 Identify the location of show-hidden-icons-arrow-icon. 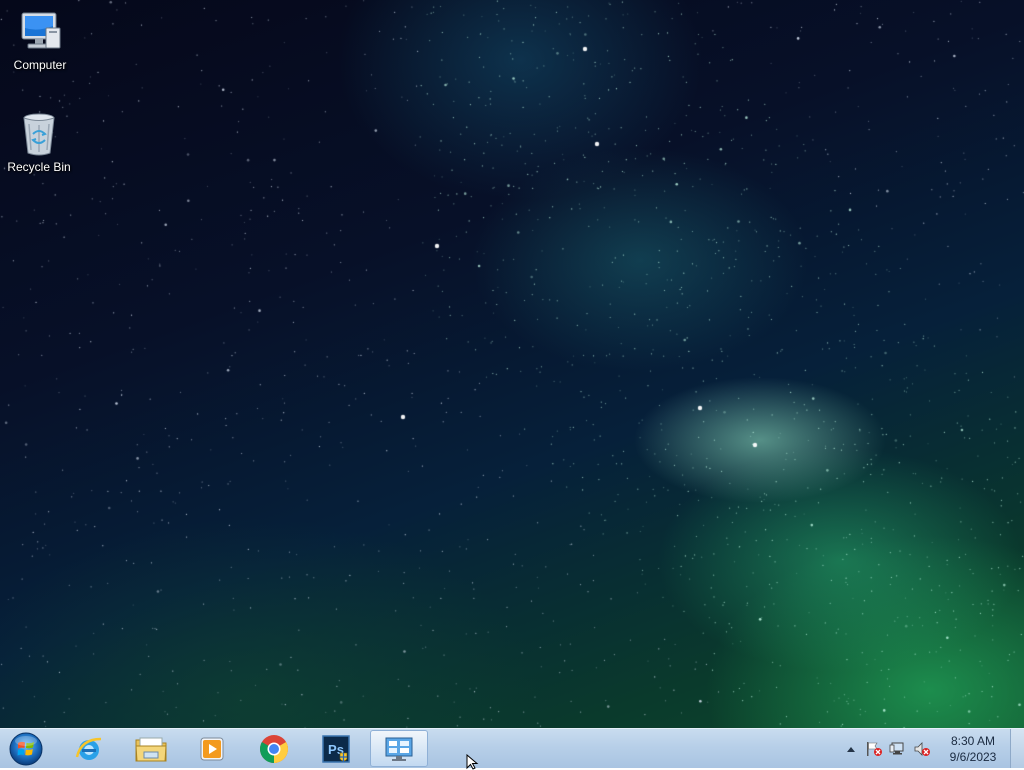
(851, 749).